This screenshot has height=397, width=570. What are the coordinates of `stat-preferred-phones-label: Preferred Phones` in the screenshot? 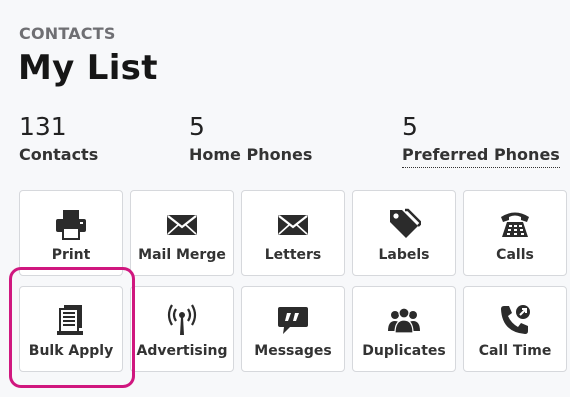 It's located at (481, 156).